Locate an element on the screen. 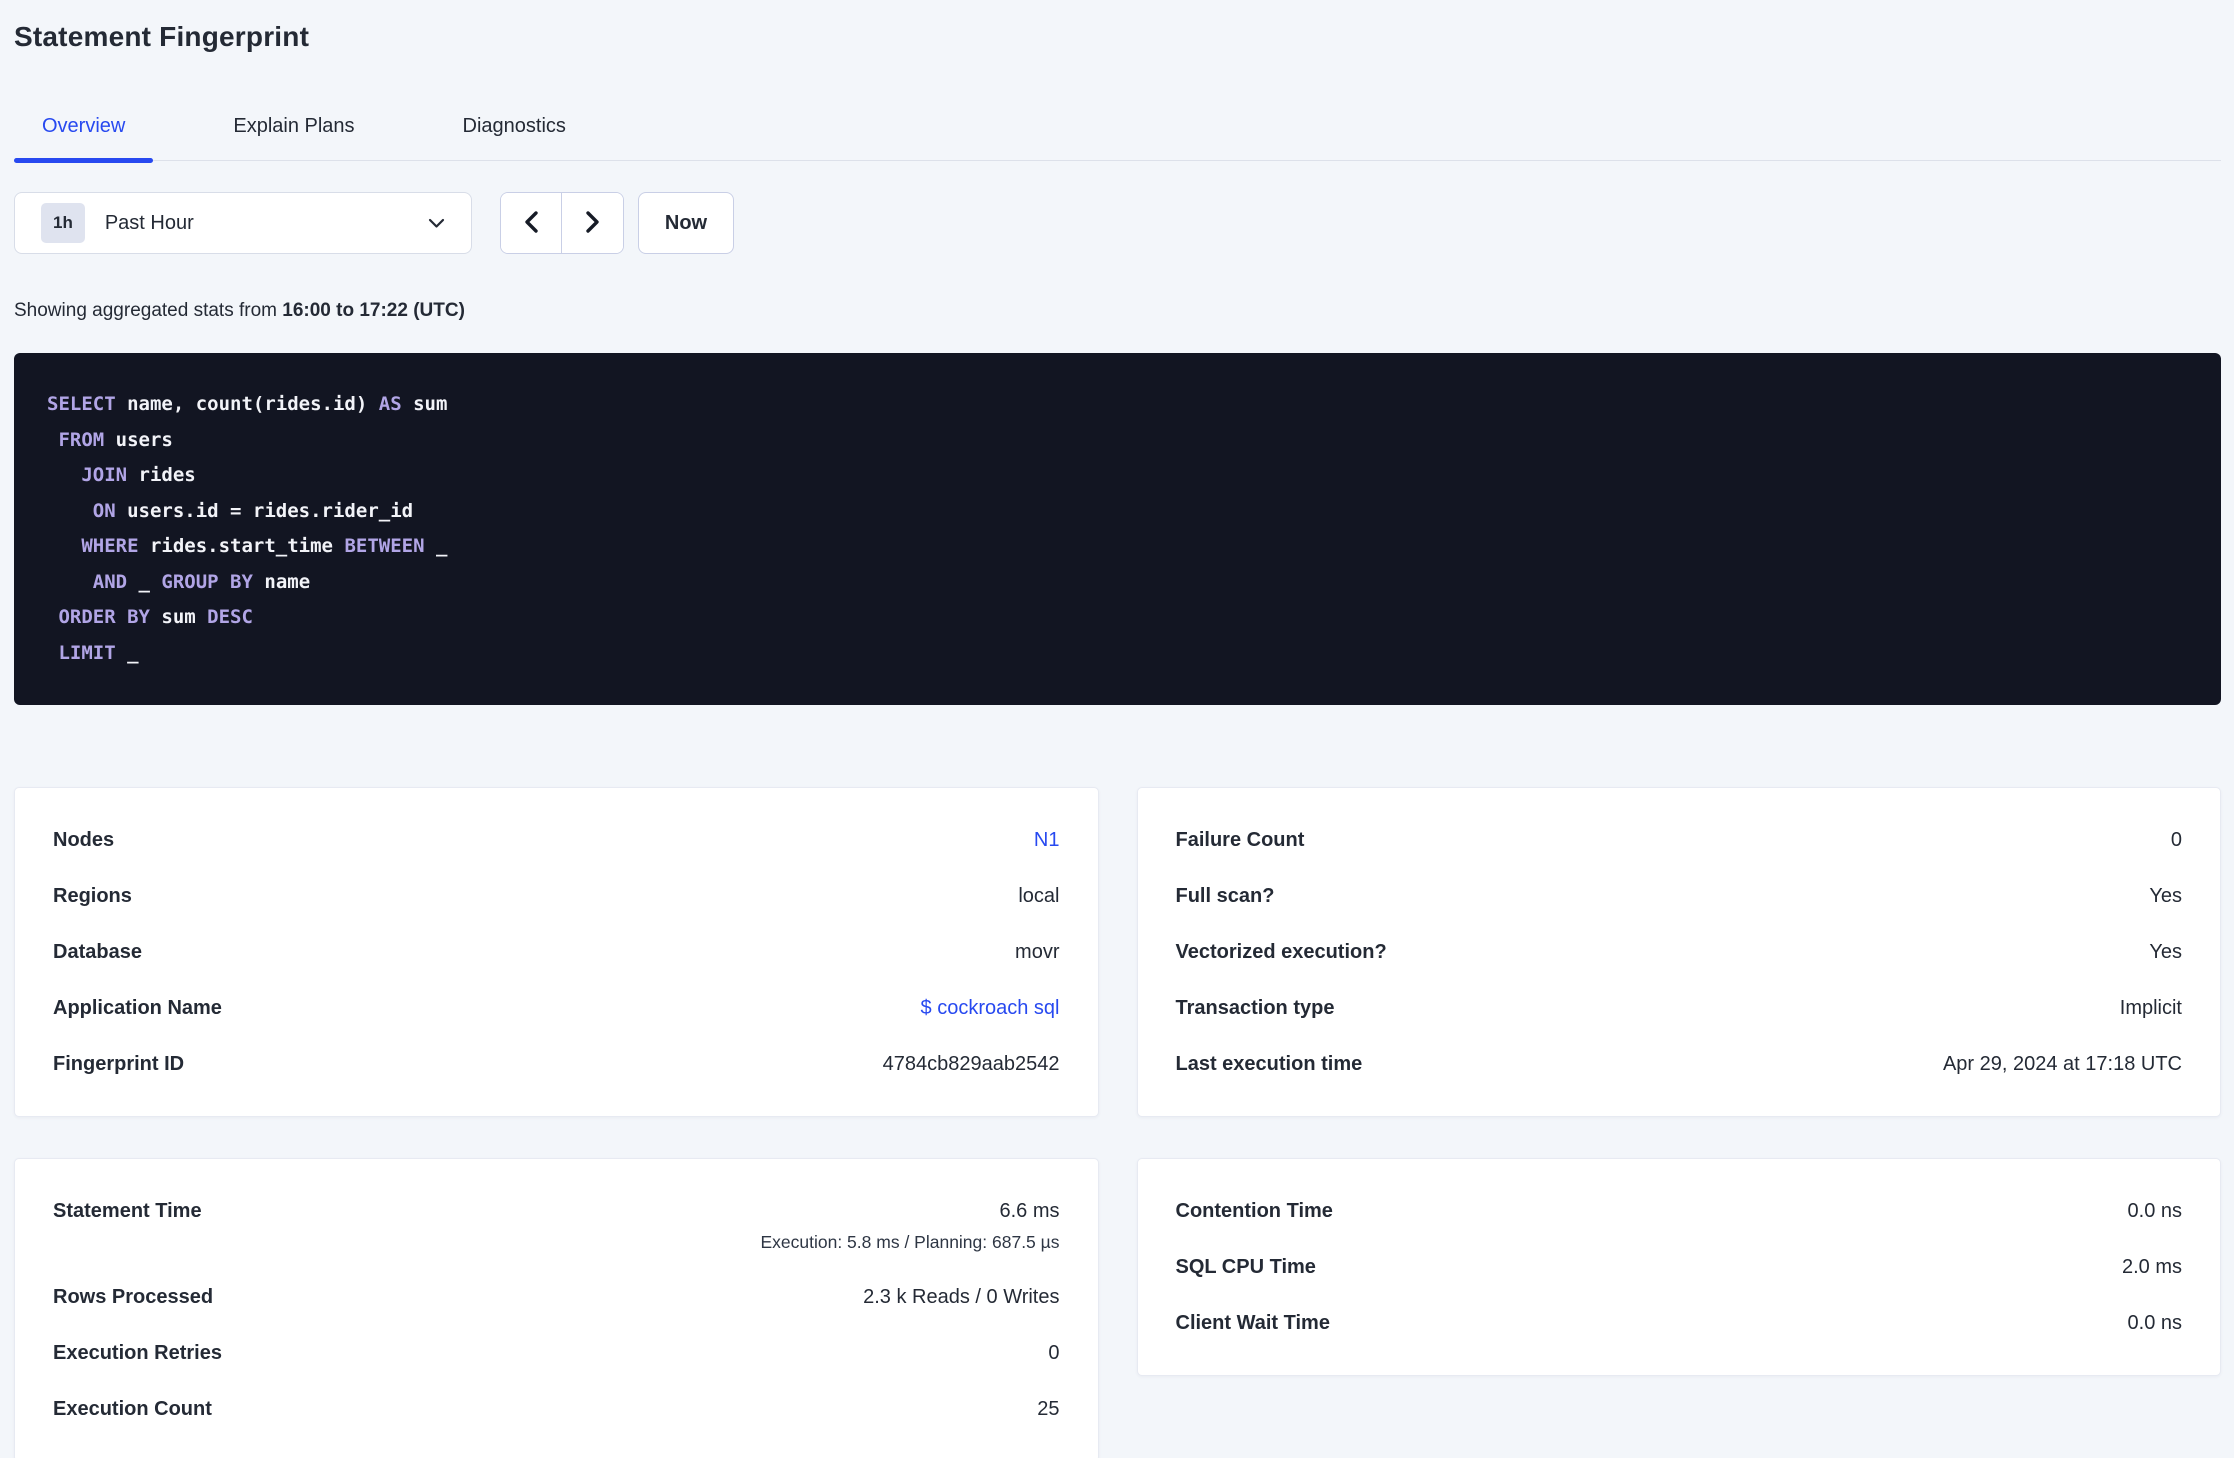 This screenshot has height=1458, width=2234. execution-retries-value-wrap: 0 is located at coordinates (1053, 1353).